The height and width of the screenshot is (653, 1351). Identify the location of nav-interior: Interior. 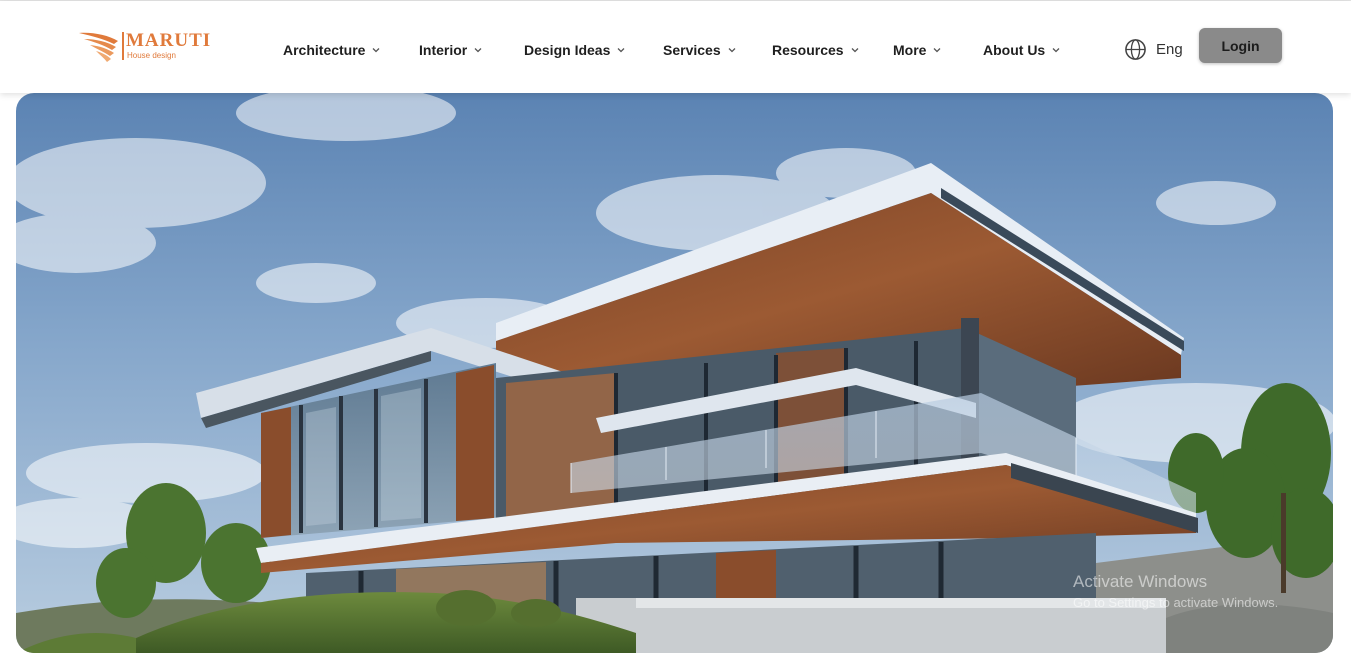
(451, 50).